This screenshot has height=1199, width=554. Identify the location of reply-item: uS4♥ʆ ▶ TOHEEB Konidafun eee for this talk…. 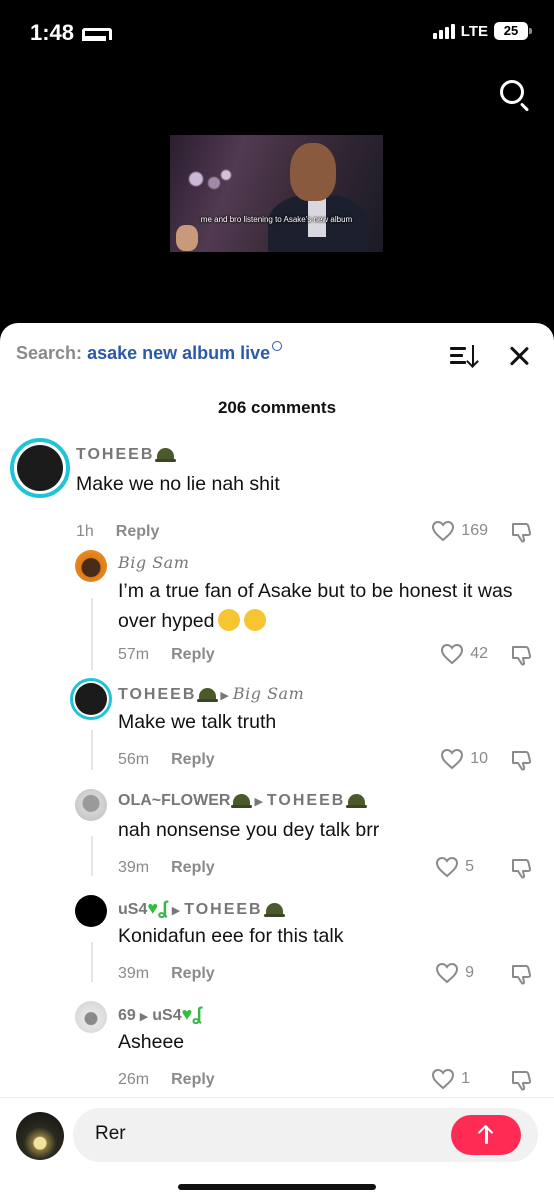
(277, 943).